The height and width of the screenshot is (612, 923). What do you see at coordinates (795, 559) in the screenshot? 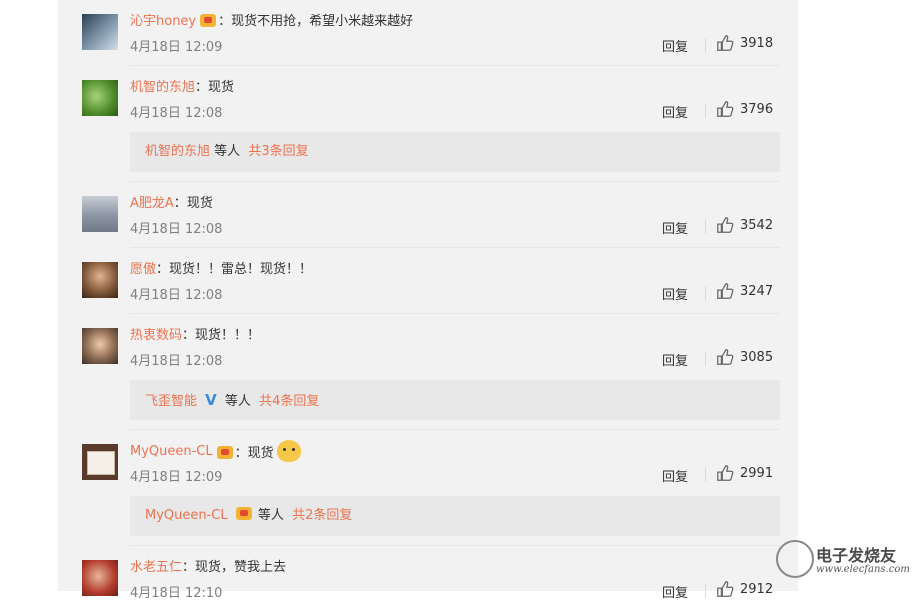
I see `elecfans-logo-icon` at bounding box center [795, 559].